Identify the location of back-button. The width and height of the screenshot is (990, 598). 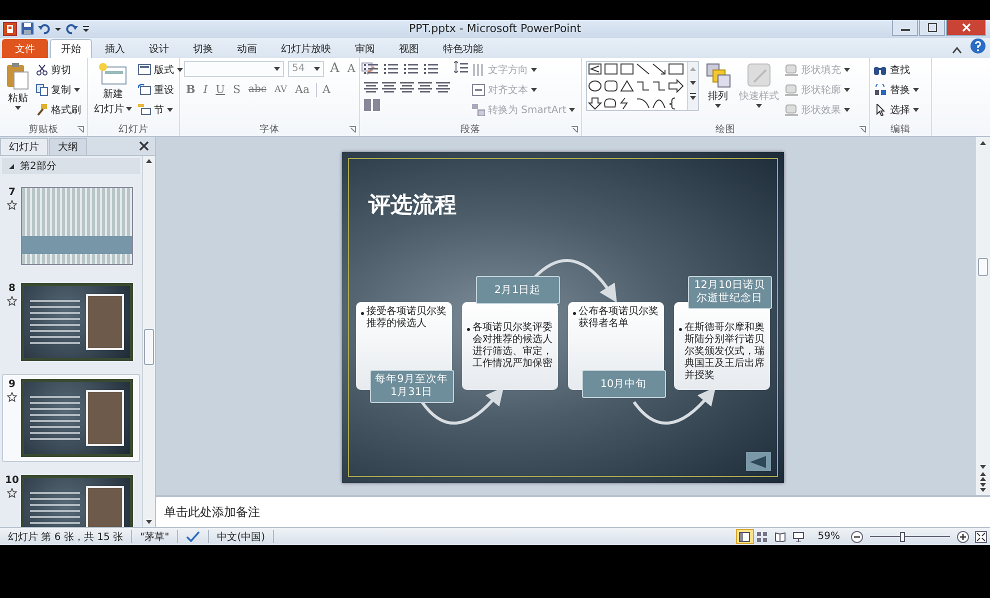
(758, 462).